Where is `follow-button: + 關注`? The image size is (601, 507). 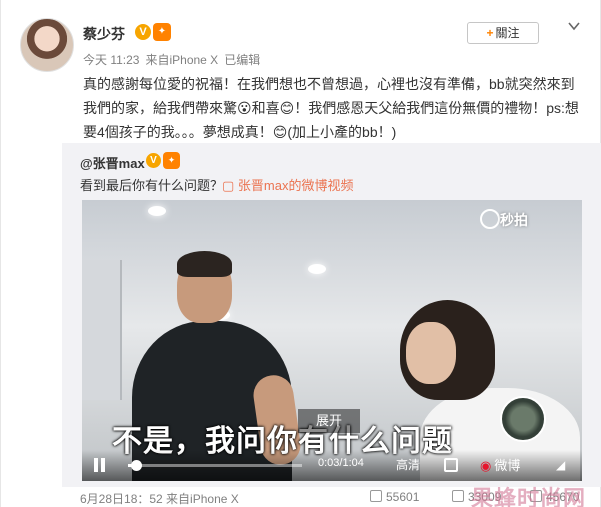 follow-button: + 關注 is located at coordinates (503, 33).